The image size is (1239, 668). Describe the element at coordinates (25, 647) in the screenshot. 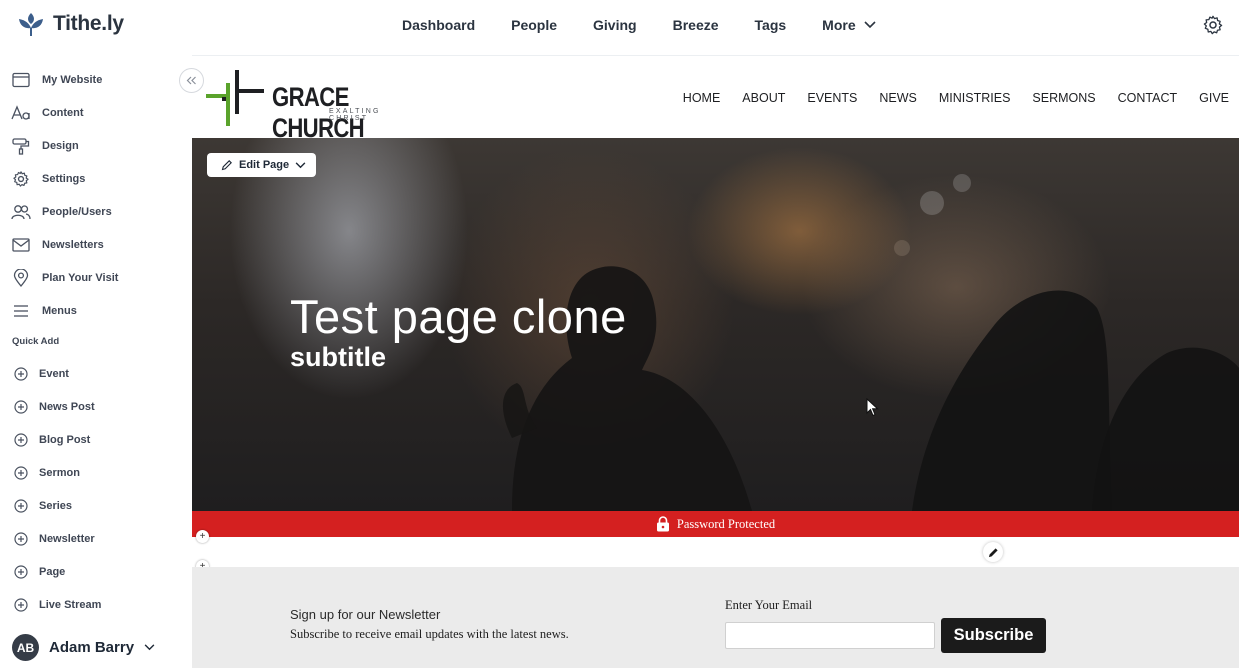

I see `avatar: AB` at that location.